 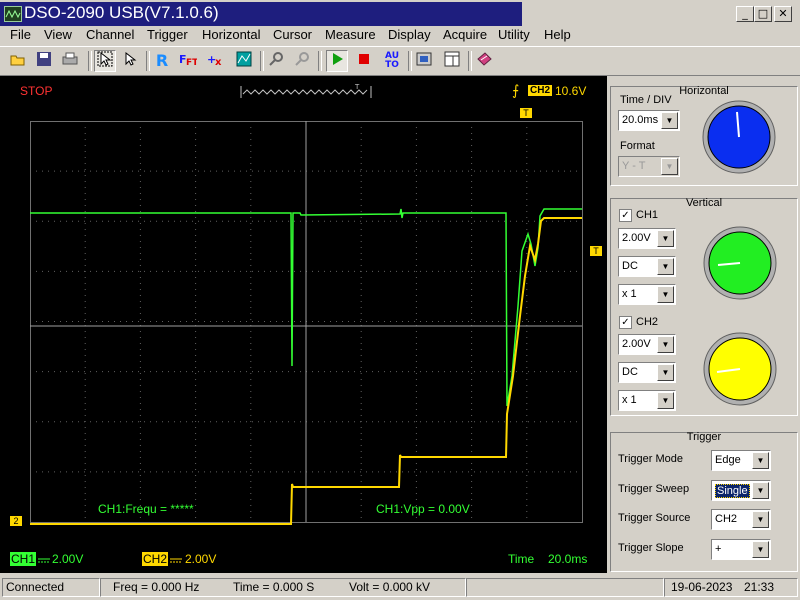 What do you see at coordinates (156, 587) in the screenshot?
I see `cursor-frequency: Freq = 0.000 Hz` at bounding box center [156, 587].